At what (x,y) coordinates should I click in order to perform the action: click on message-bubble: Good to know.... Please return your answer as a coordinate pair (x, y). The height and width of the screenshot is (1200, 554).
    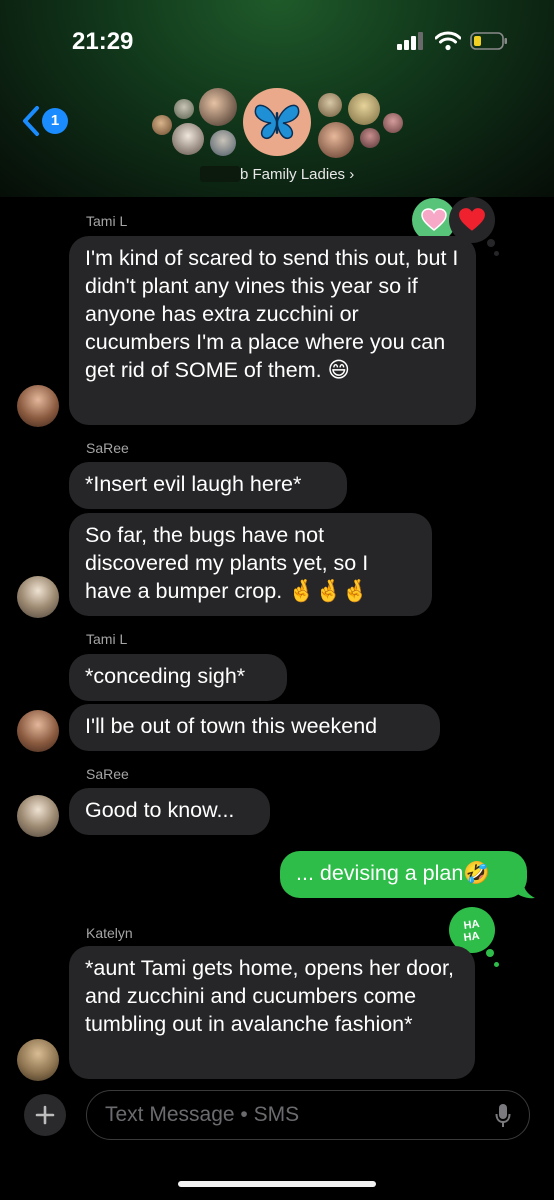
    Looking at the image, I should click on (169, 811).